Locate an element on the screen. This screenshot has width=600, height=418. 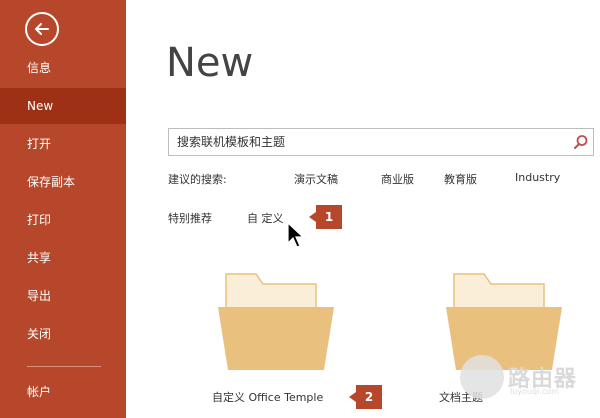
sidebar-divider is located at coordinates (64, 366).